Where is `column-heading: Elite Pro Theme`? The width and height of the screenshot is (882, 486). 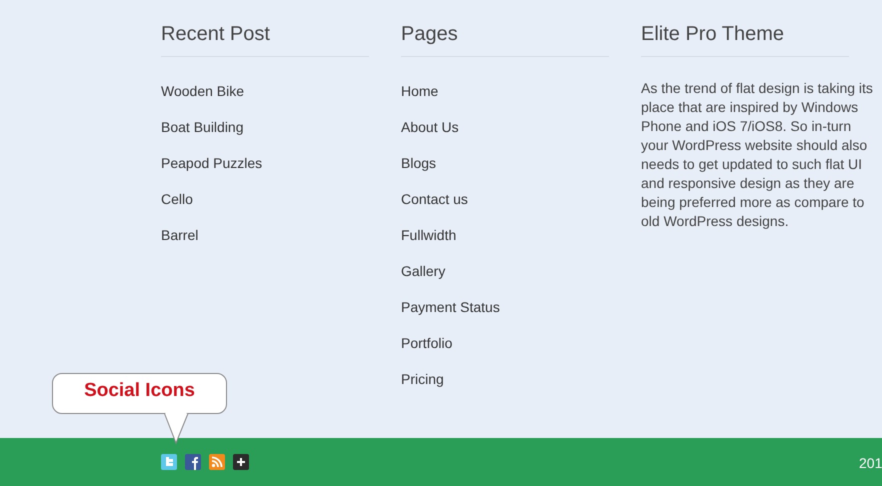 column-heading: Elite Pro Theme is located at coordinates (745, 39).